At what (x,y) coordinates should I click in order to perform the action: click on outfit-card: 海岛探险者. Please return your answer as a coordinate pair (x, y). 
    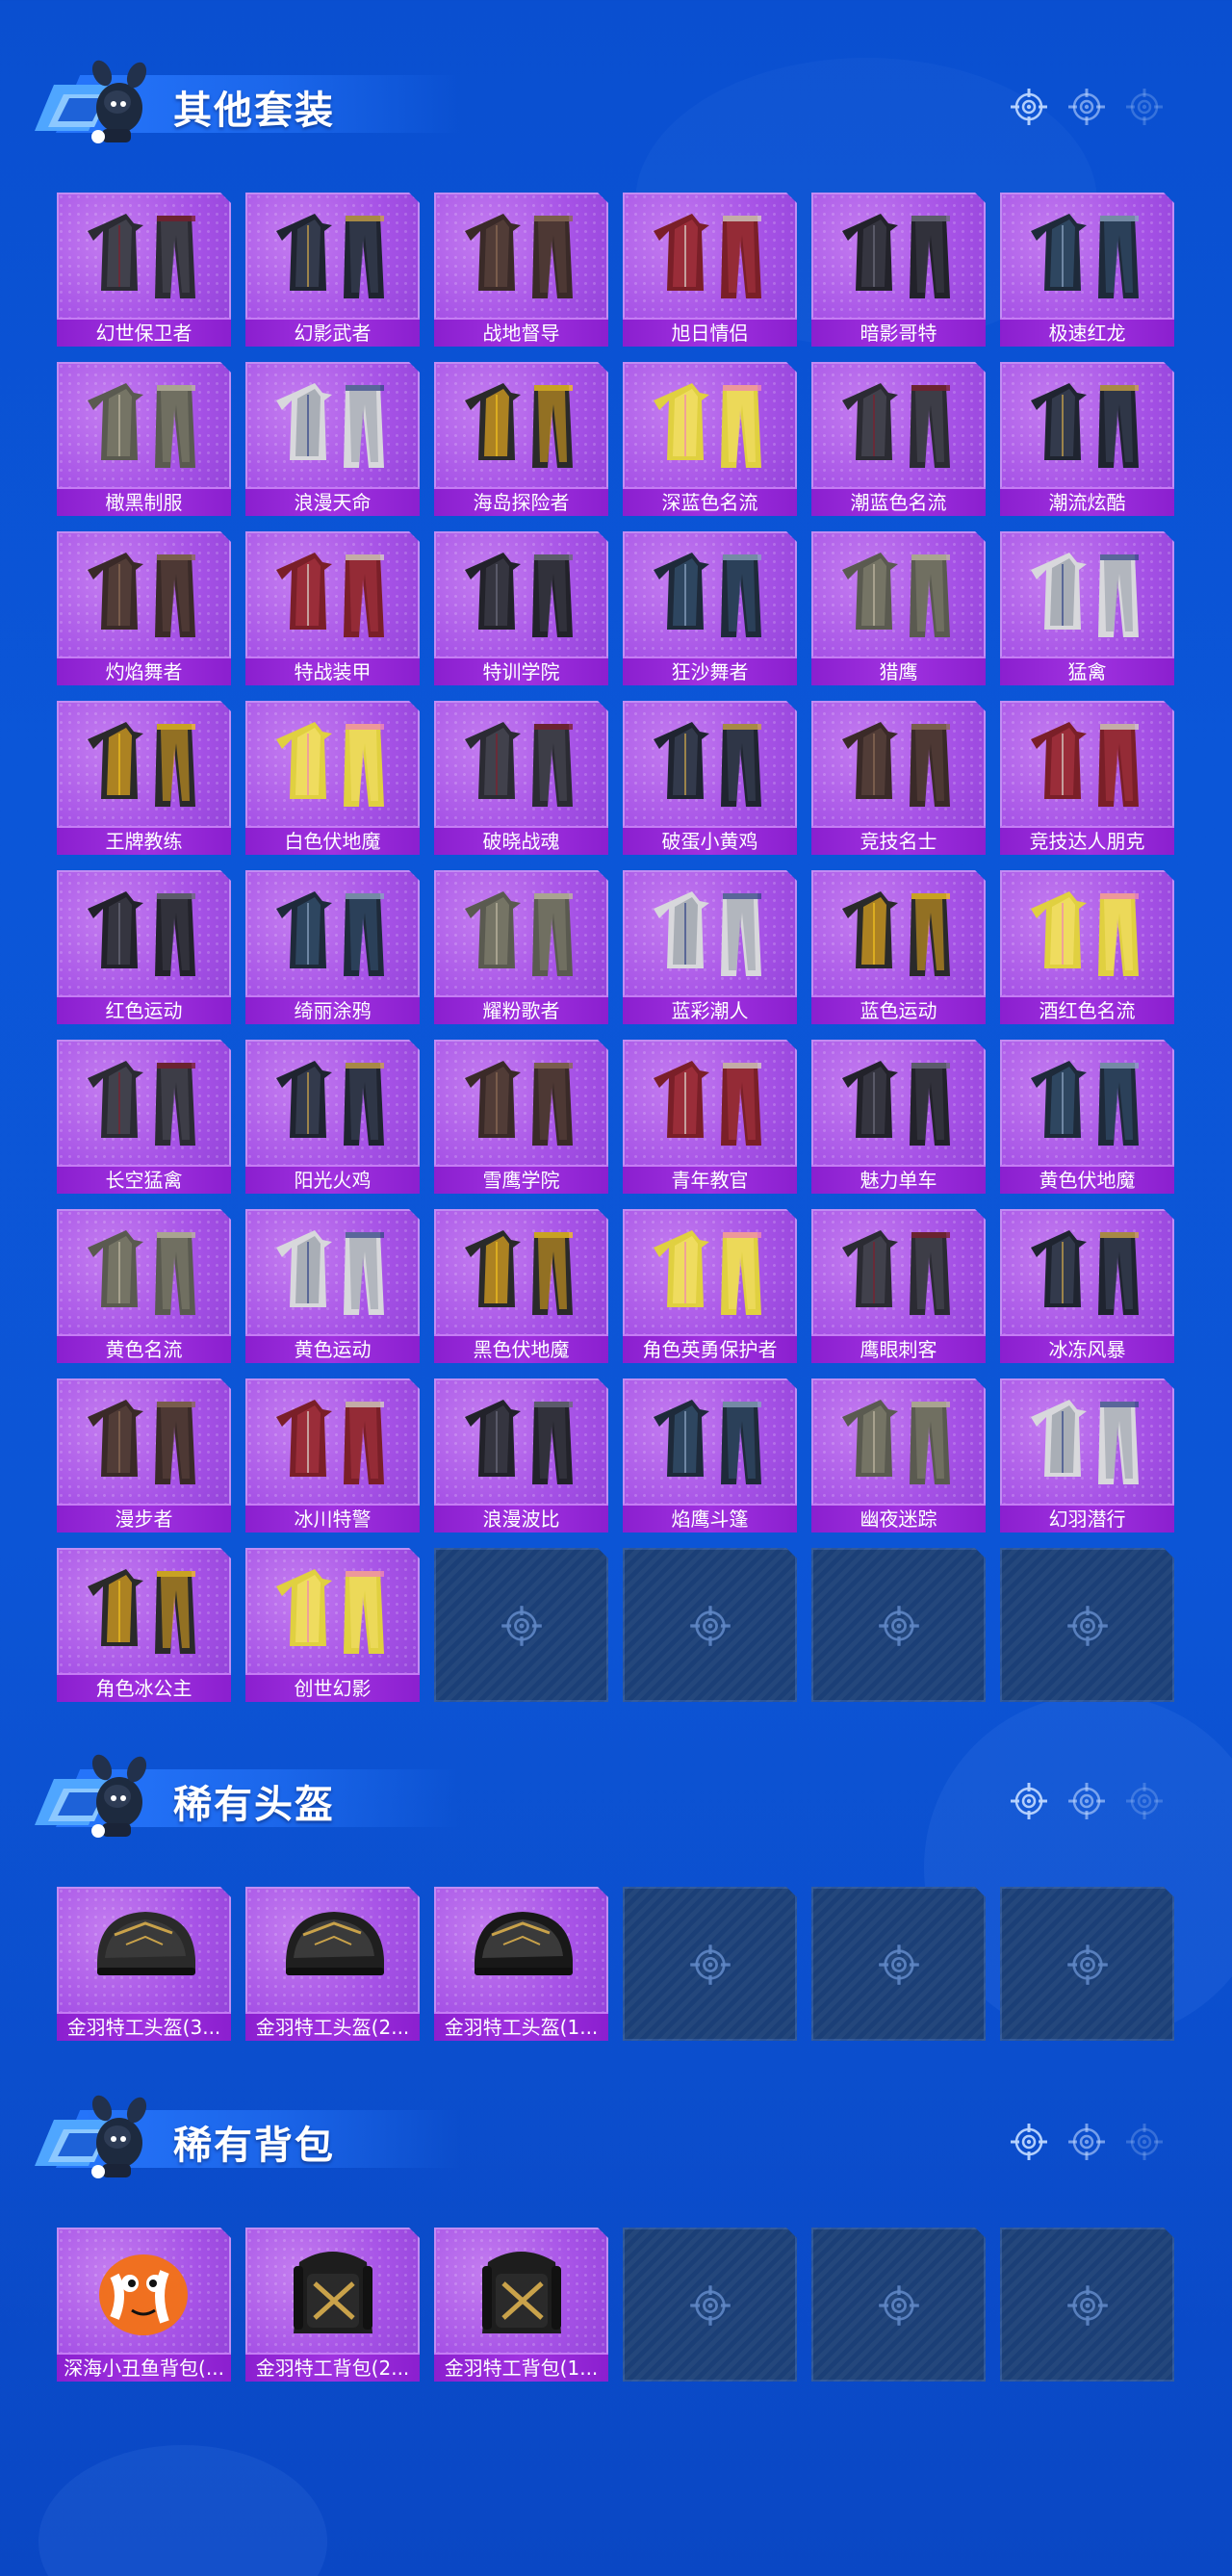
    Looking at the image, I should click on (521, 439).